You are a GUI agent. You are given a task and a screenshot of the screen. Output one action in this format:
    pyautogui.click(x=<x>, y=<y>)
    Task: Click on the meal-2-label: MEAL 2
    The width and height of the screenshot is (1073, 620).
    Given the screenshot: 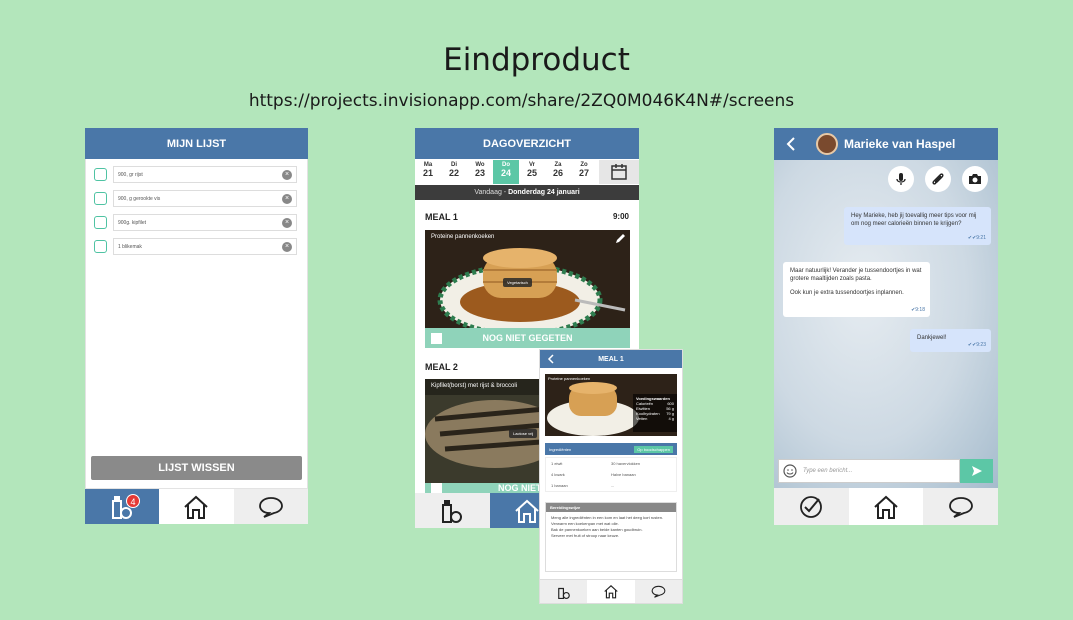 What is the action you would take?
    pyautogui.click(x=441, y=367)
    